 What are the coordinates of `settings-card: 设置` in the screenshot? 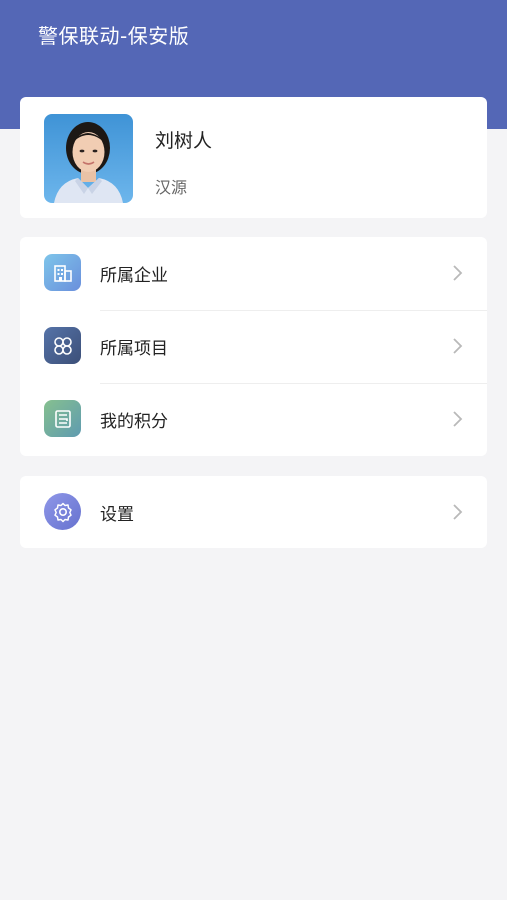 It's located at (253, 512).